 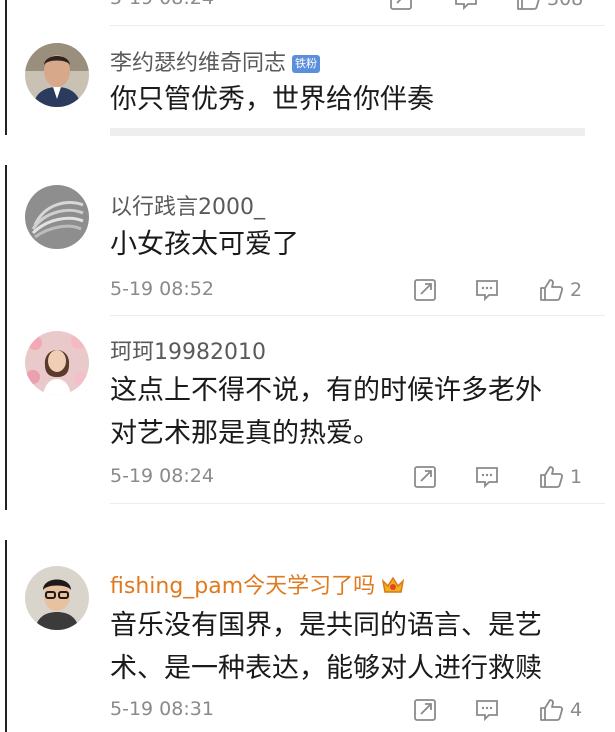 I want to click on vip-username: fishing_pam今天学习了吗, so click(x=257, y=584).